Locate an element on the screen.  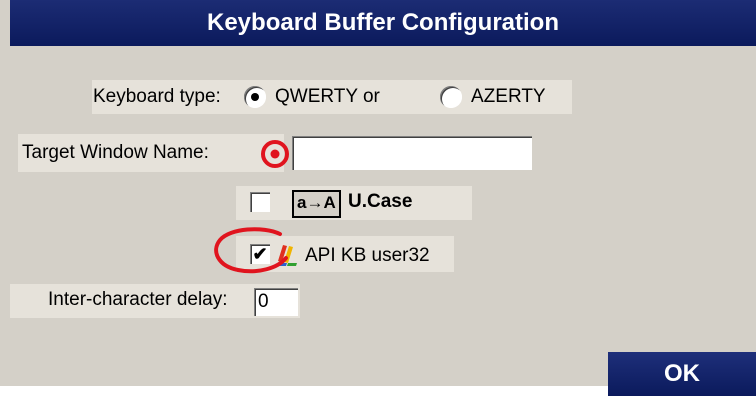
uppercase-icon: a→A is located at coordinates (316, 204).